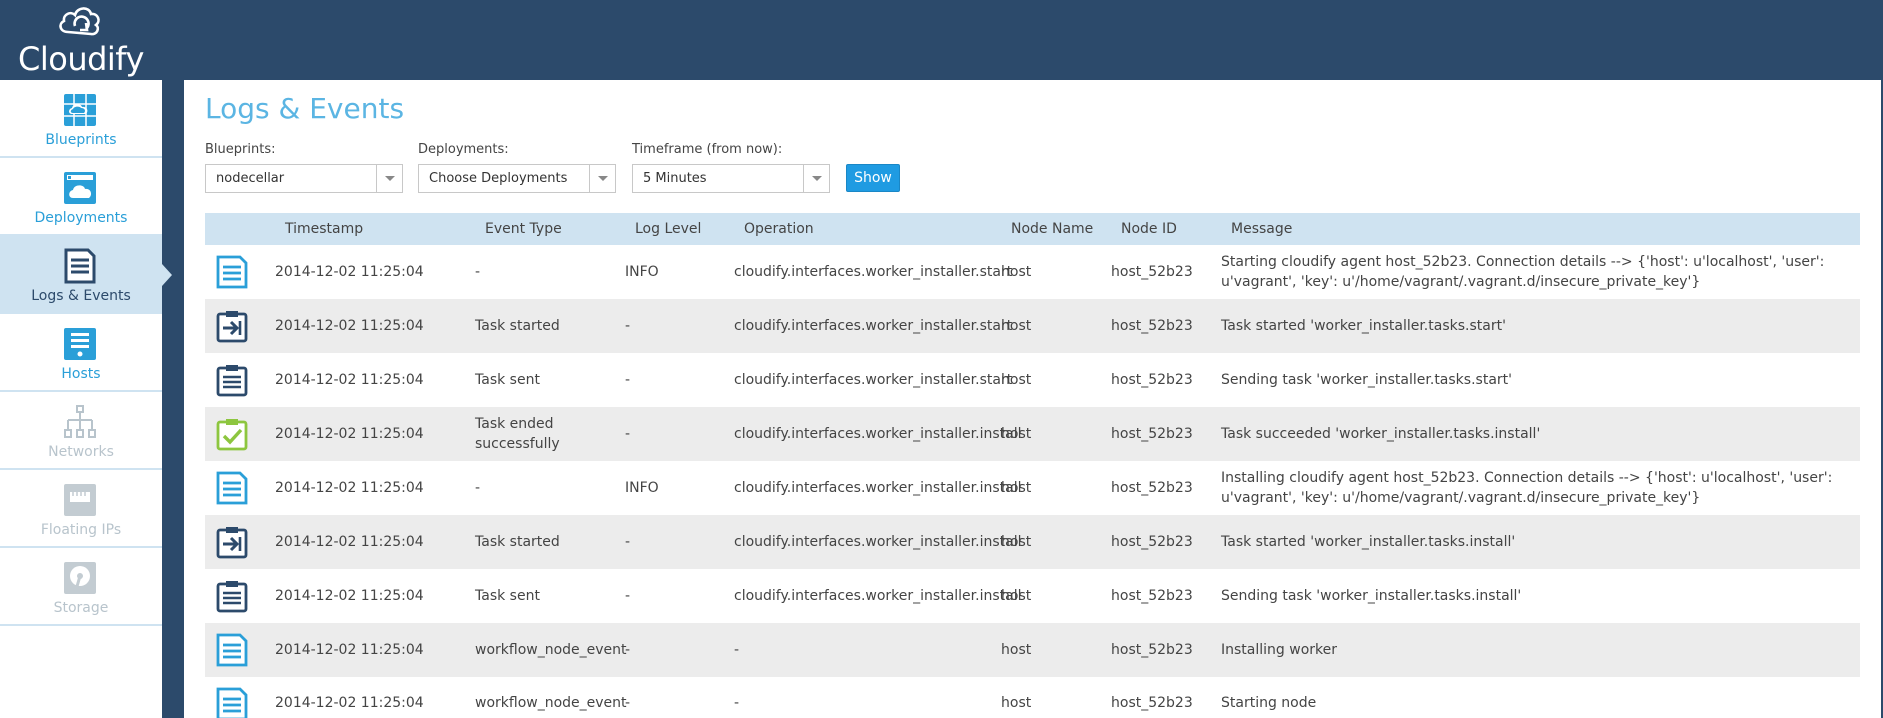 The width and height of the screenshot is (1883, 718). Describe the element at coordinates (324, 229) in the screenshot. I see `column-header-timestamp: Timestamp` at that location.